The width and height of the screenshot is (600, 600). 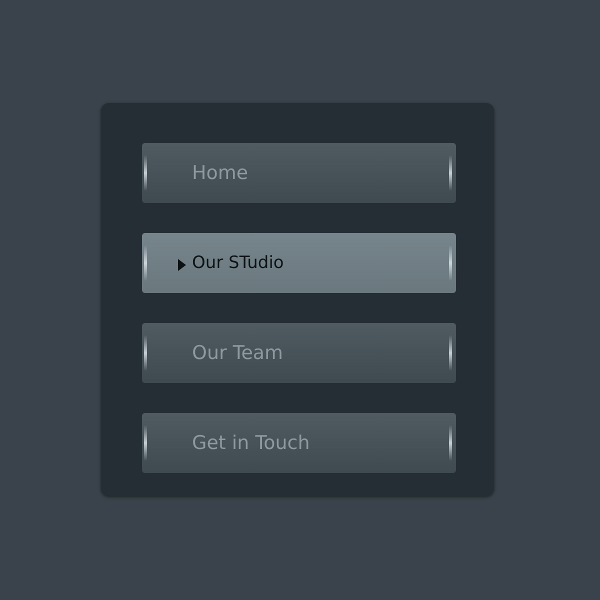 What do you see at coordinates (299, 443) in the screenshot?
I see `menu-item: Get in Touch` at bounding box center [299, 443].